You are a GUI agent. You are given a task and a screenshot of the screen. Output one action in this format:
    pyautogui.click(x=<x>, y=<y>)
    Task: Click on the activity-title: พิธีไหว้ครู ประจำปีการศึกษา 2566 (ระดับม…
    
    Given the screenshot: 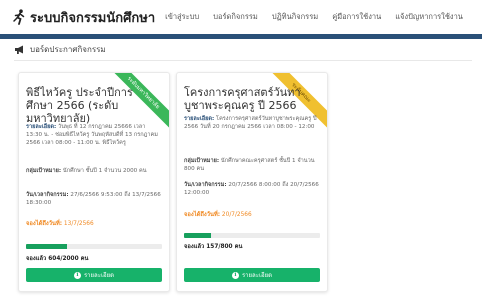 What is the action you would take?
    pyautogui.click(x=79, y=105)
    